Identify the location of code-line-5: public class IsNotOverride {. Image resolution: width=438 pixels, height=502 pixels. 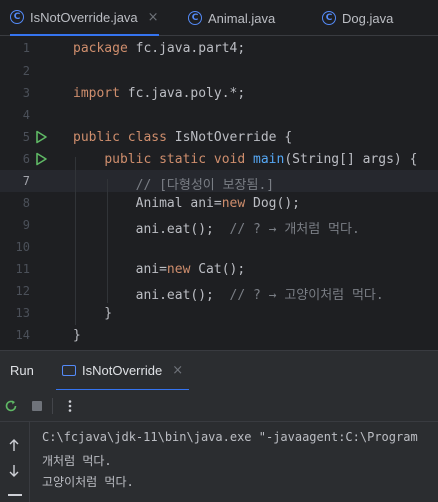
(183, 137).